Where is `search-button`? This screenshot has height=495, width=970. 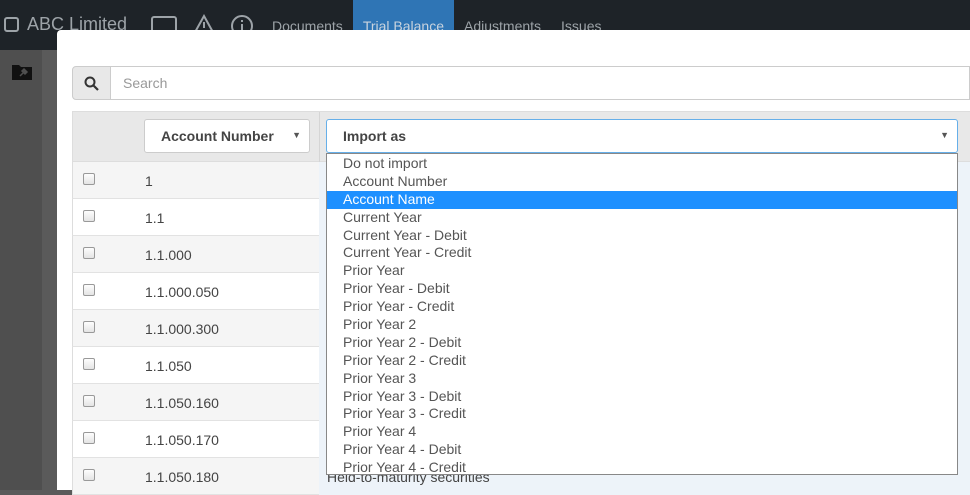 search-button is located at coordinates (91, 83).